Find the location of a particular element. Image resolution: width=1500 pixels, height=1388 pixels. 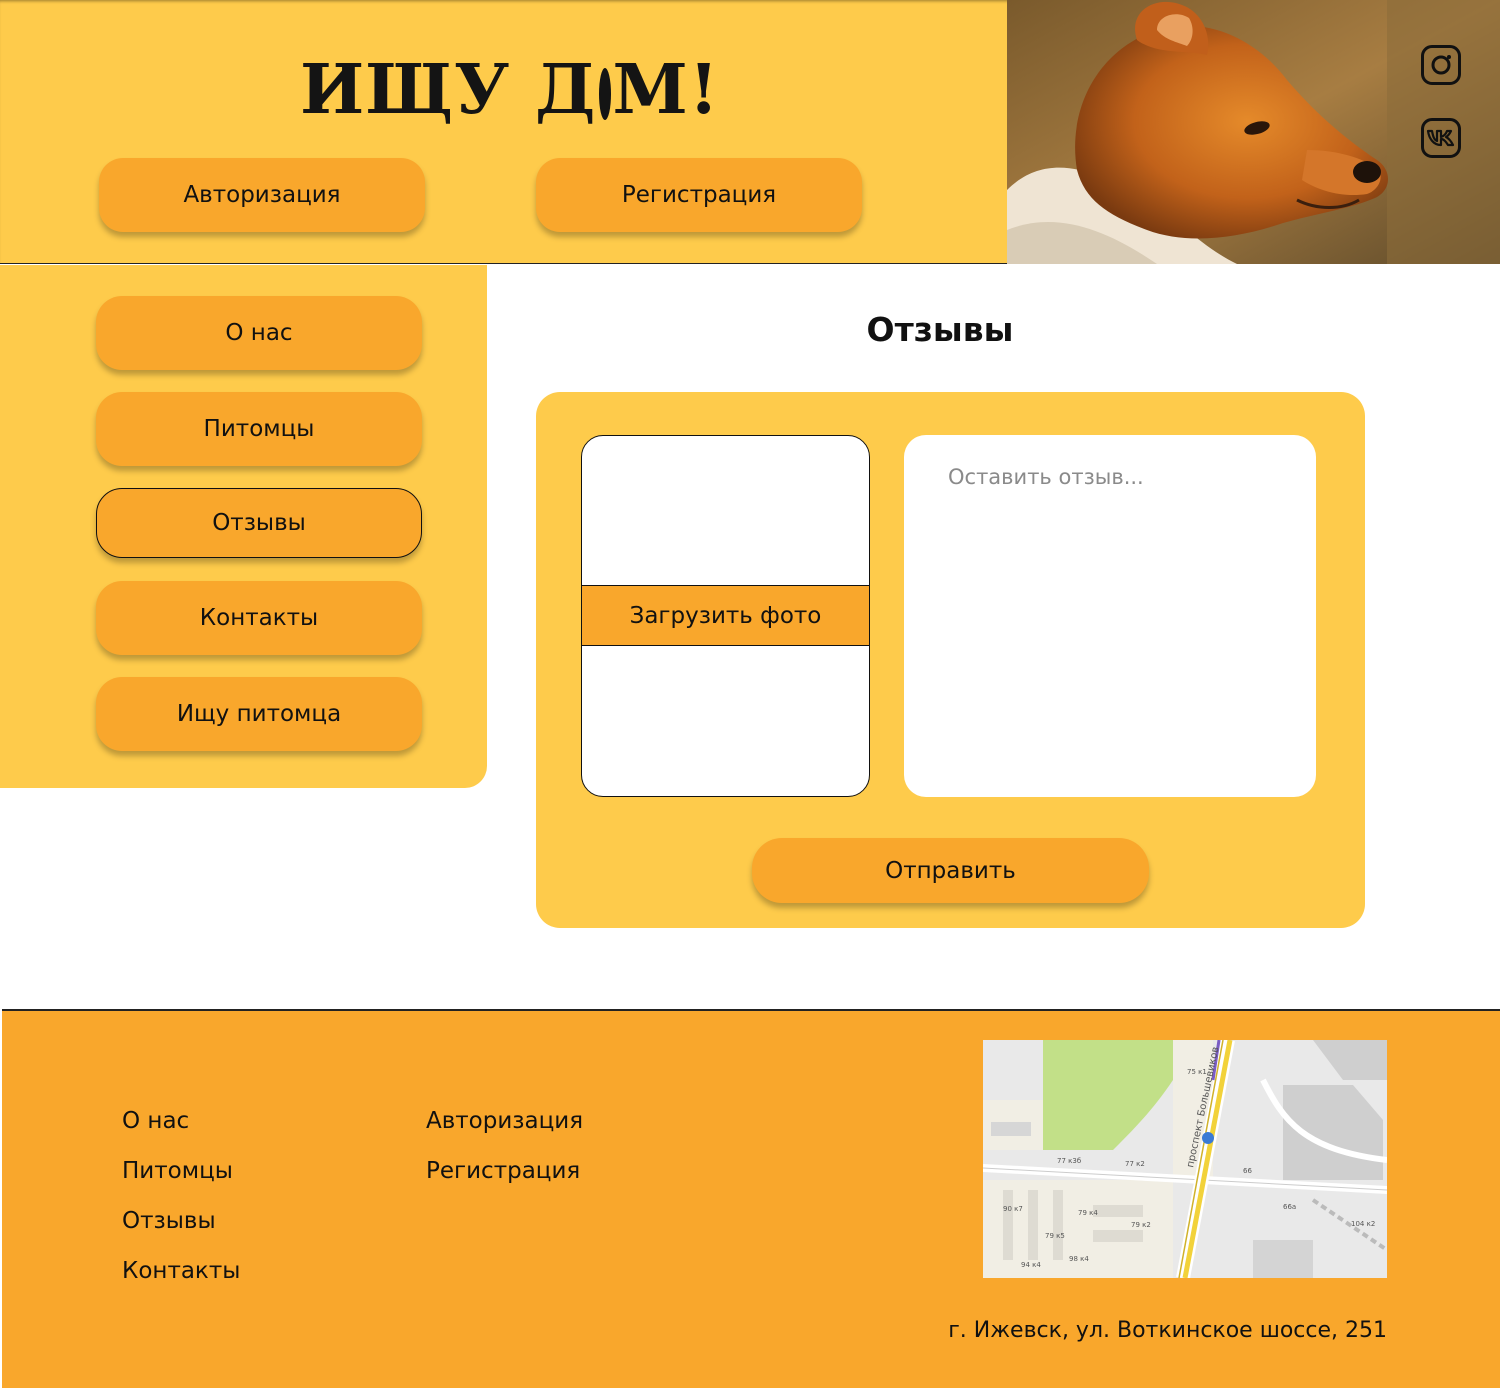

map-house-label: 77 к2 is located at coordinates (1135, 1164).